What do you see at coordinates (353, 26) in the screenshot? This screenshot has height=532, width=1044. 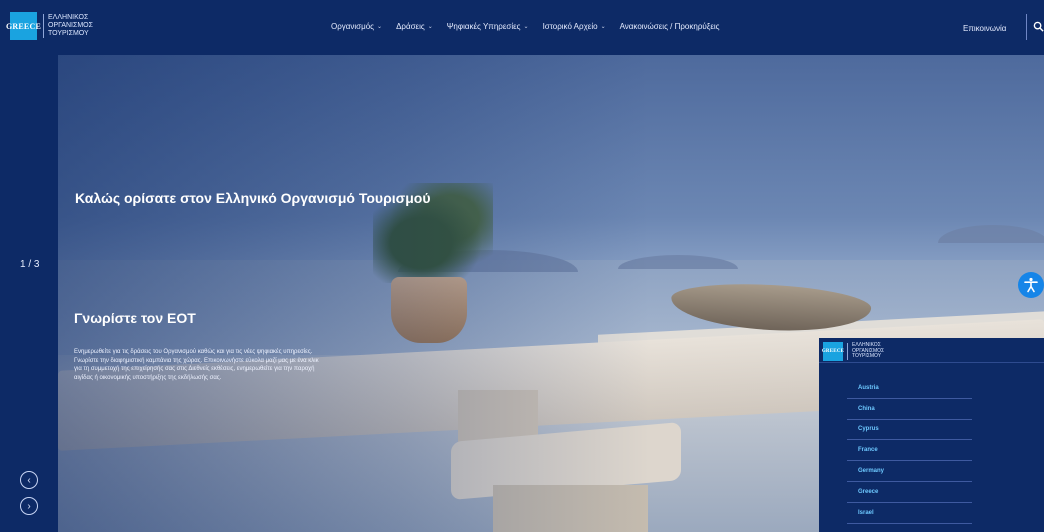 I see `nav-item-label: Οργανισμός` at bounding box center [353, 26].